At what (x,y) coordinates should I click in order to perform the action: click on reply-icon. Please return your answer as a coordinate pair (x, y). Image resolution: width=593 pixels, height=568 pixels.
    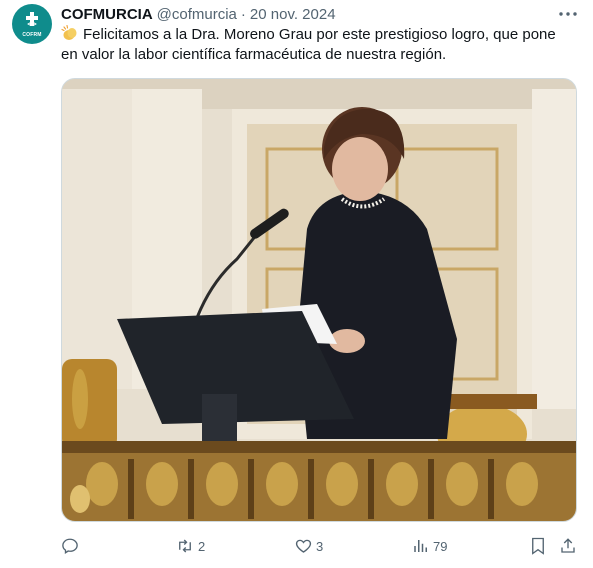
    Looking at the image, I should click on (70, 546).